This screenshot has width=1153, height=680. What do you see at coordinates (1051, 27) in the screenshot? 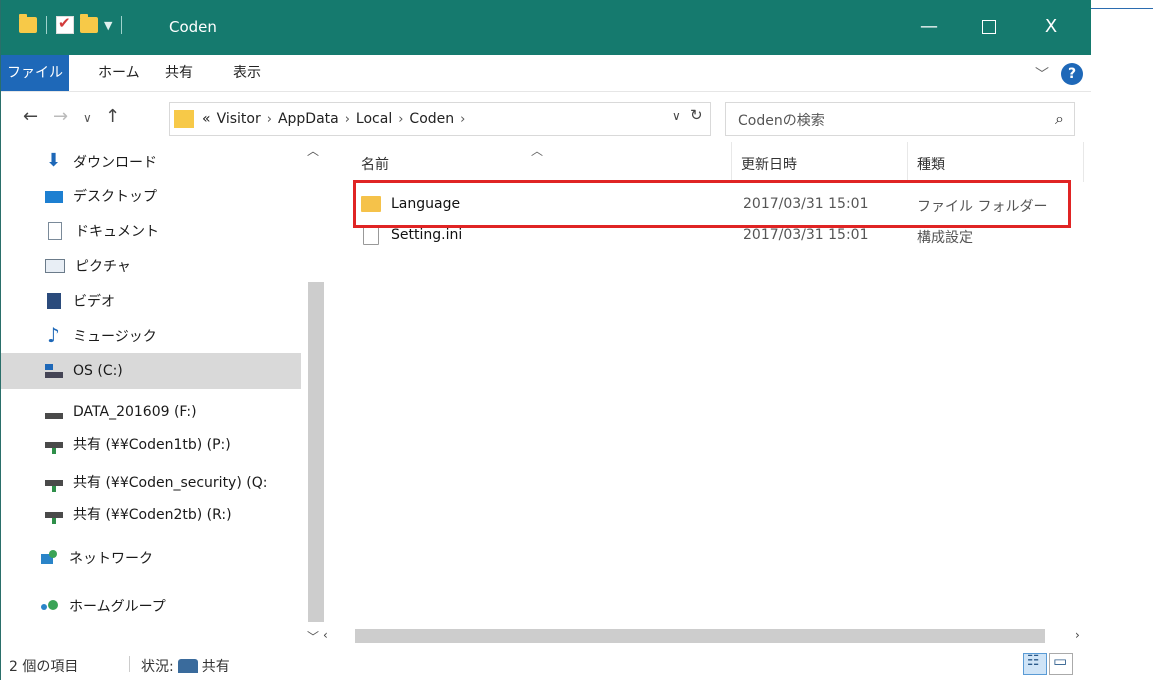
I see `close-button: X` at bounding box center [1051, 27].